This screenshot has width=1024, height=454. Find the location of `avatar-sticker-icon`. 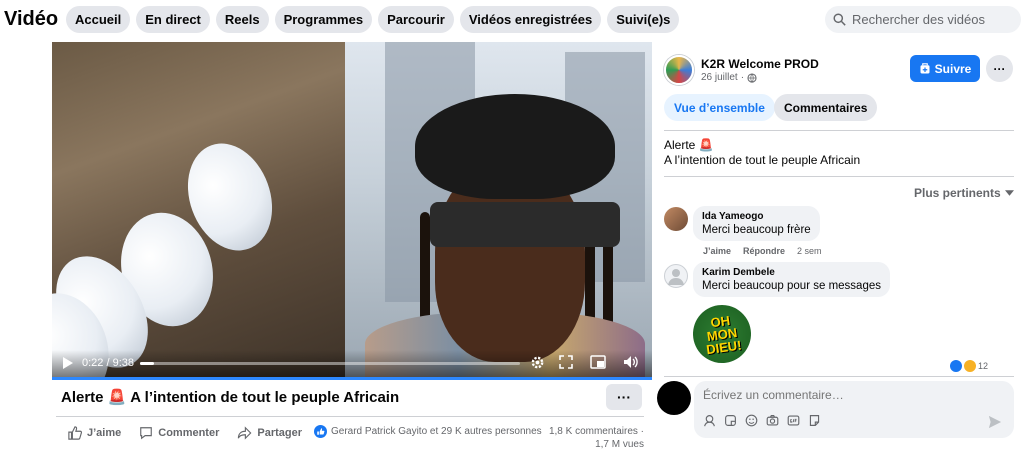

avatar-sticker-icon is located at coordinates (709, 420).